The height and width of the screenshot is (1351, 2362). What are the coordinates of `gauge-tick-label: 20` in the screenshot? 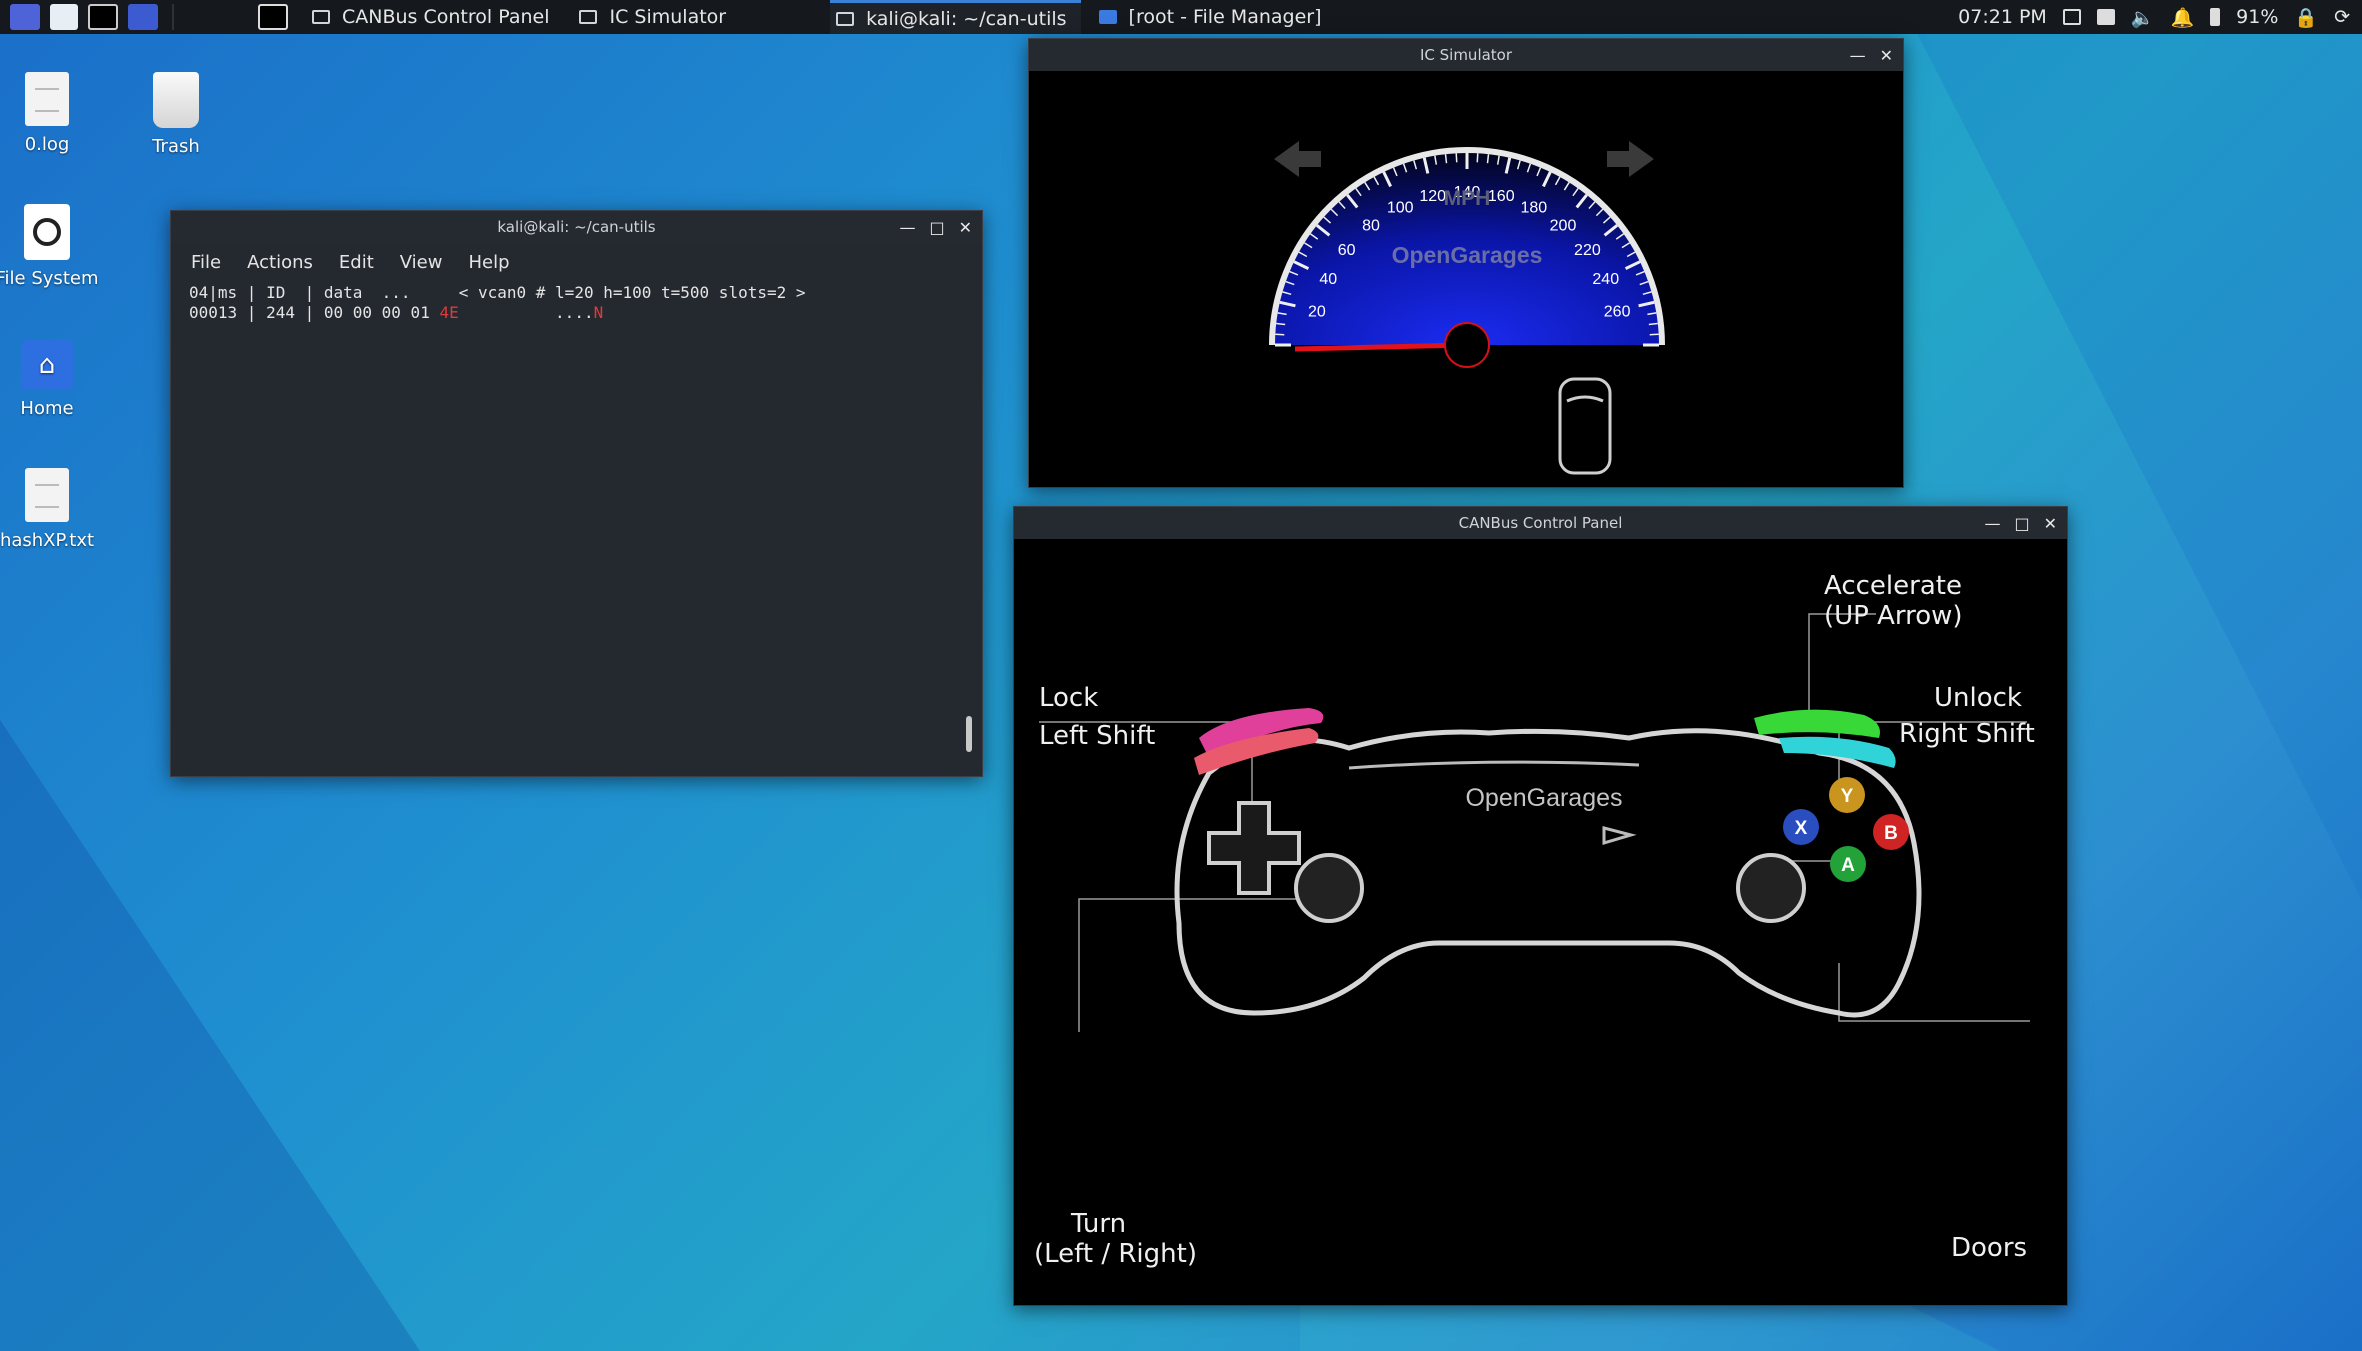 It's located at (1317, 312).